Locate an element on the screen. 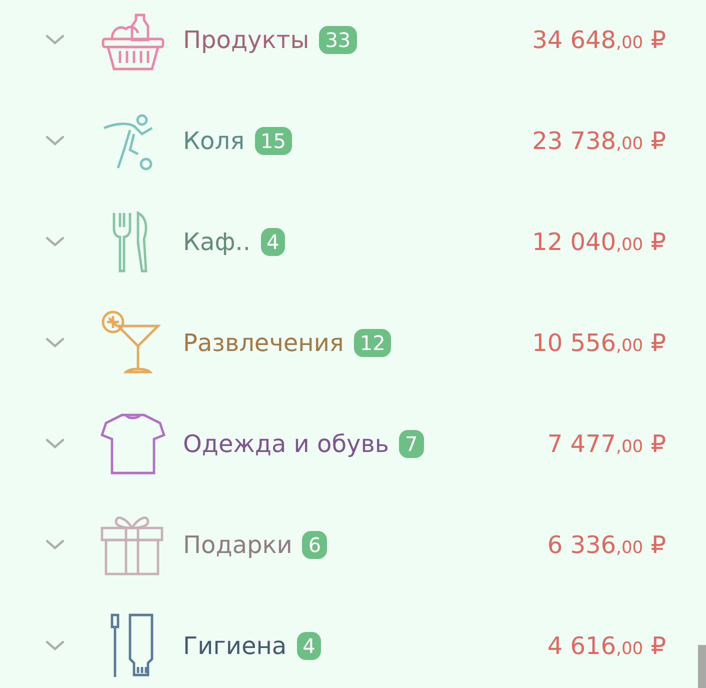 The image size is (706, 688). scrollbar is located at coordinates (702, 666).